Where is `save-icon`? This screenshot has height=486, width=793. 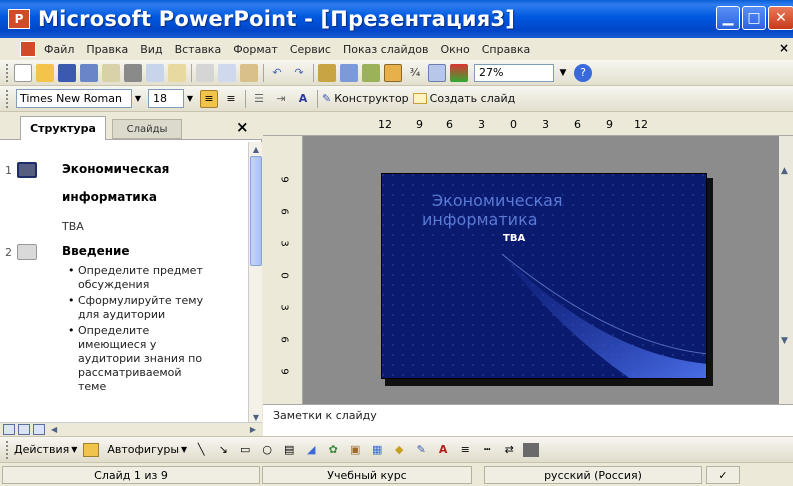
save-icon is located at coordinates (67, 72).